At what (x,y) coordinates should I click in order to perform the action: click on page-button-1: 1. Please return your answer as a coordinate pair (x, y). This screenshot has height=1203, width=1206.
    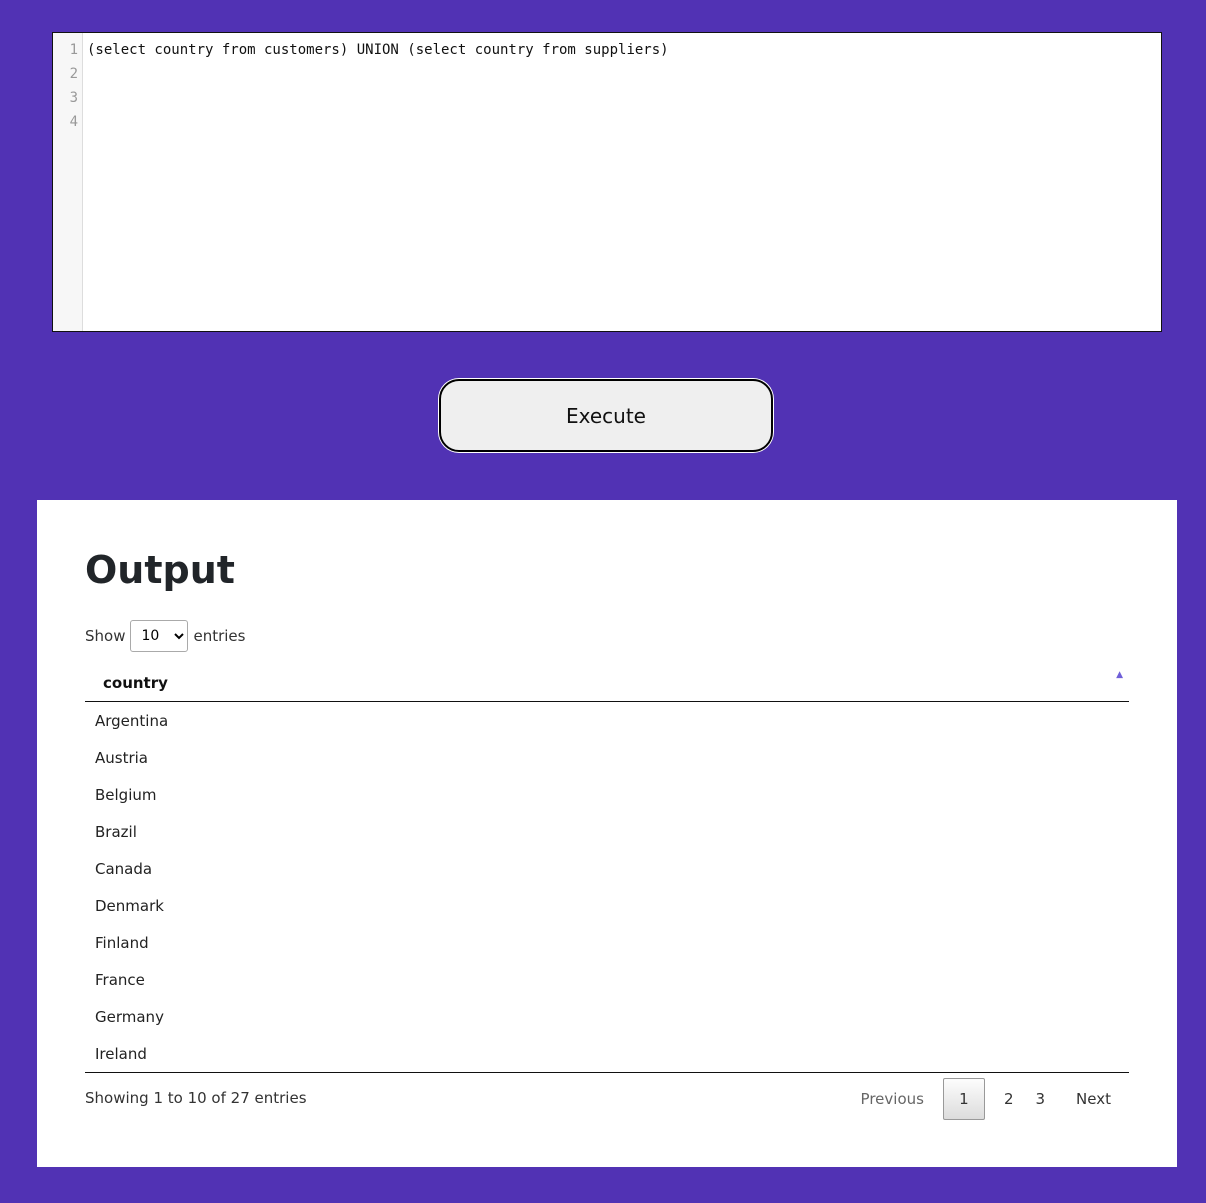
    Looking at the image, I should click on (963, 1099).